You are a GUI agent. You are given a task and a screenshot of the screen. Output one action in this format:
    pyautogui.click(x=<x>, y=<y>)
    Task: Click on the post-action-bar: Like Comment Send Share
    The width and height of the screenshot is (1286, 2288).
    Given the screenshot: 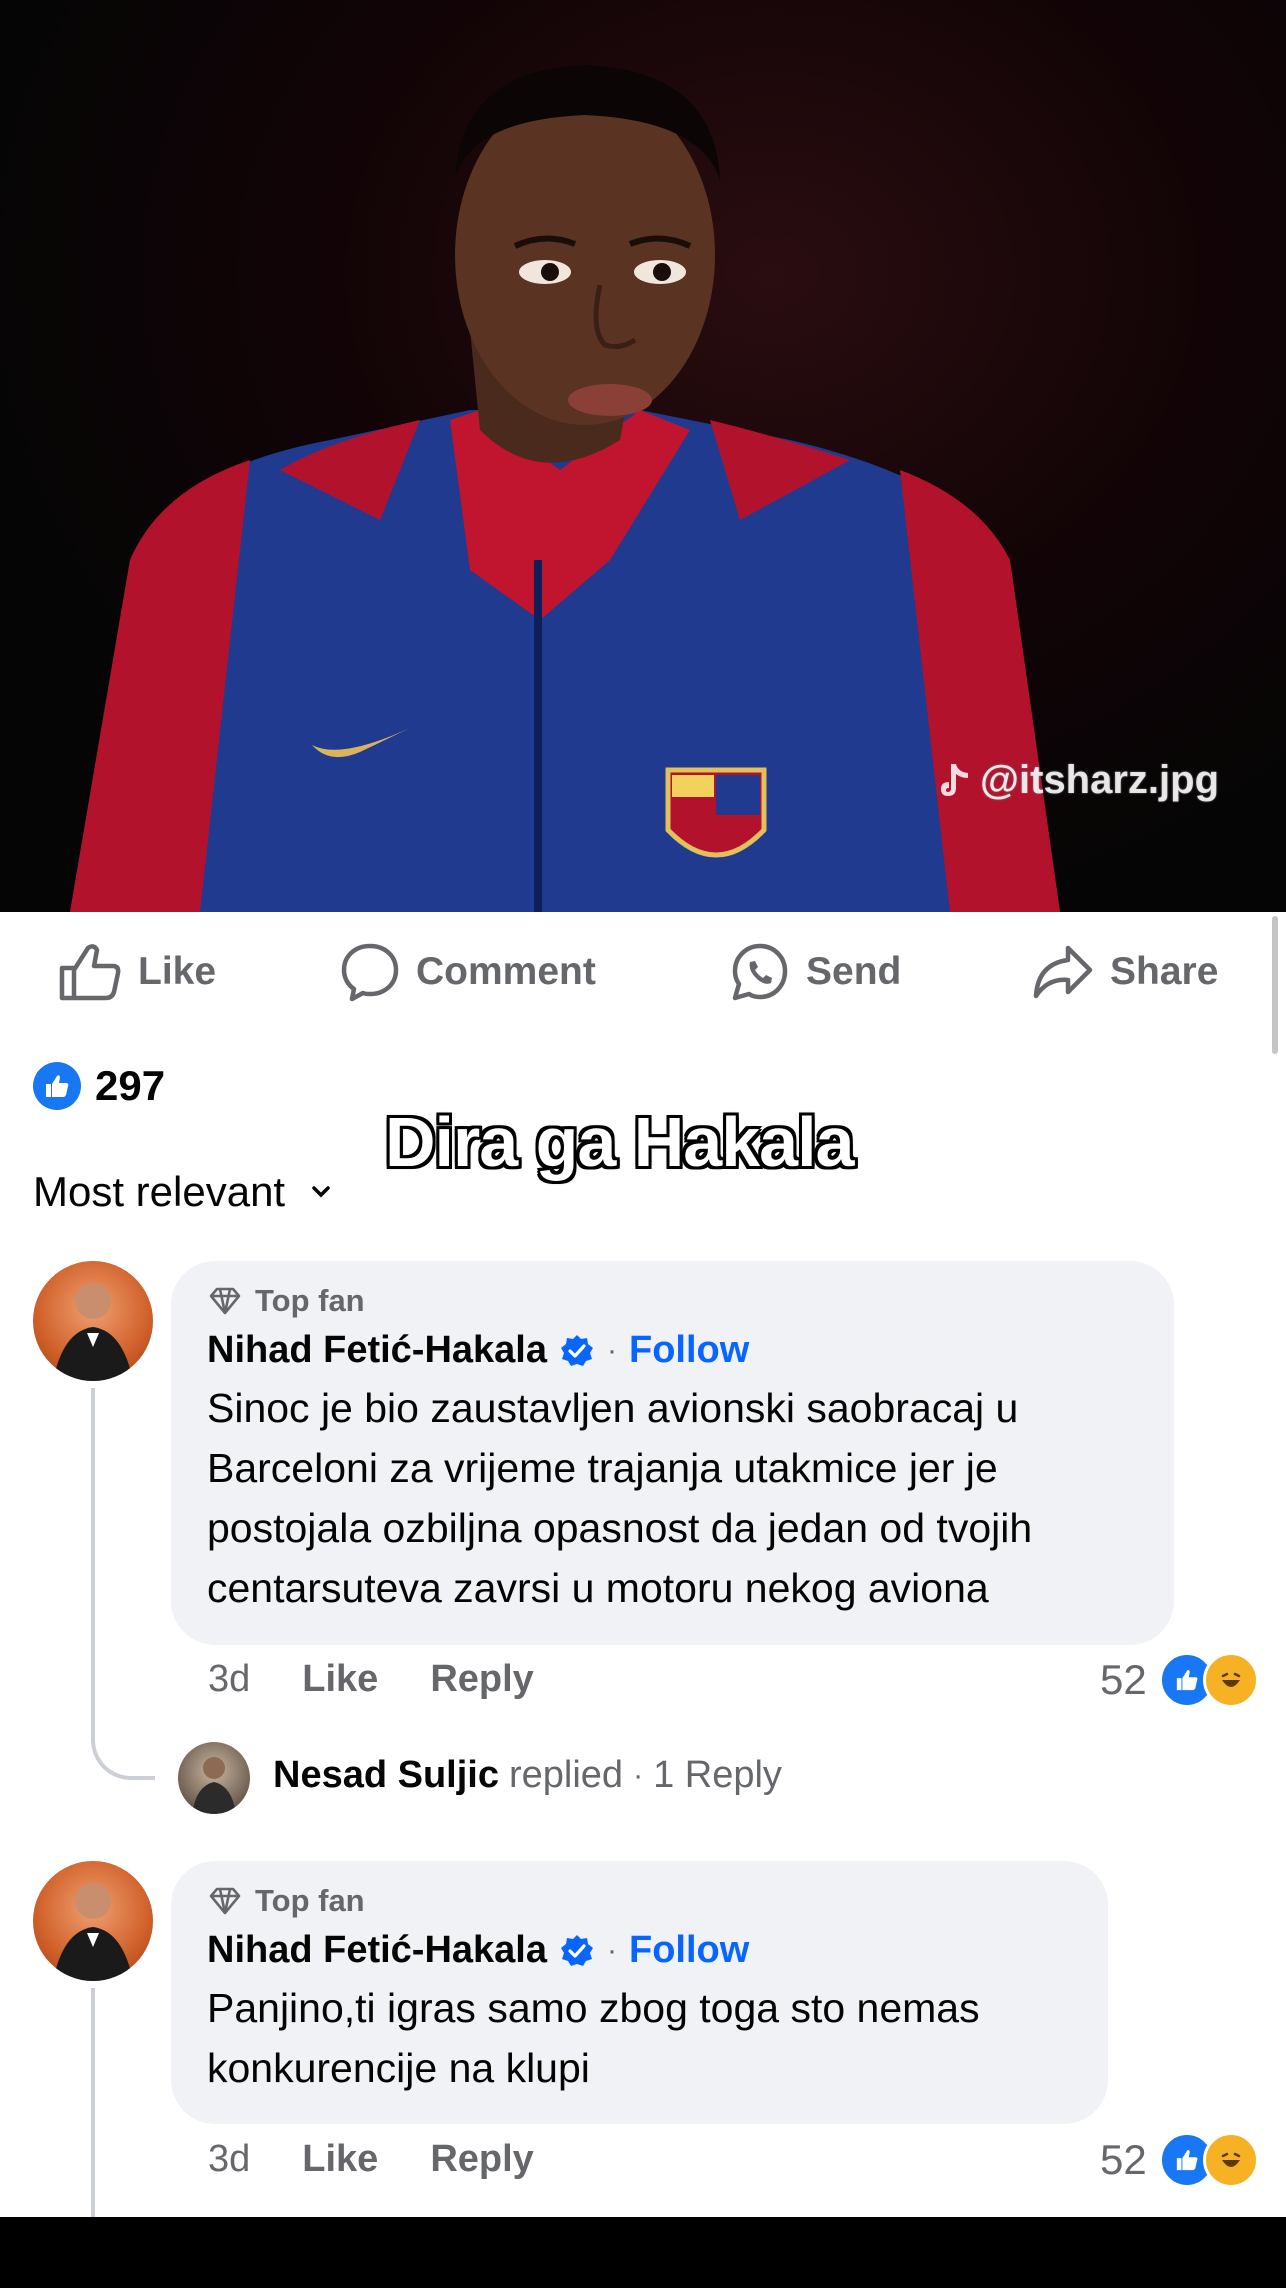 What is the action you would take?
    pyautogui.click(x=643, y=972)
    